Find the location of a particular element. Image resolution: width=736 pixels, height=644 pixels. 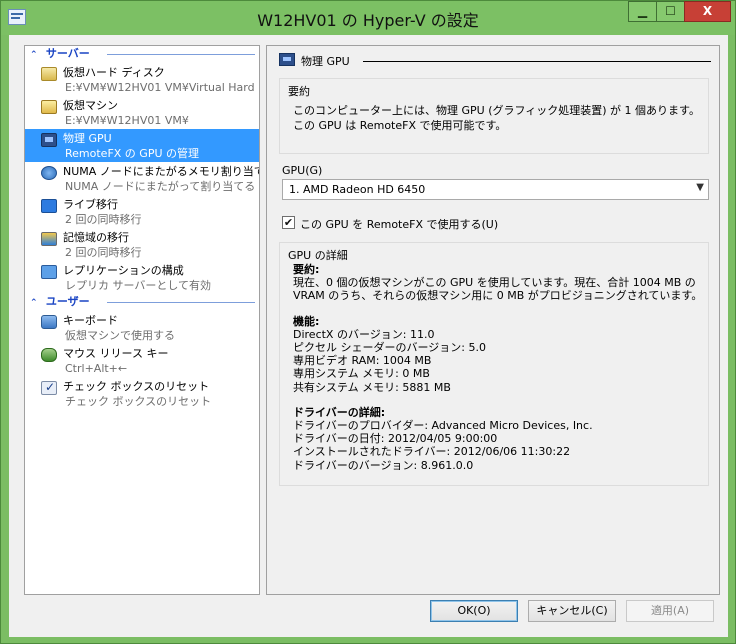

nav-item-live-migration: ライブ移行 2 回の同時移行 is located at coordinates (142, 211).